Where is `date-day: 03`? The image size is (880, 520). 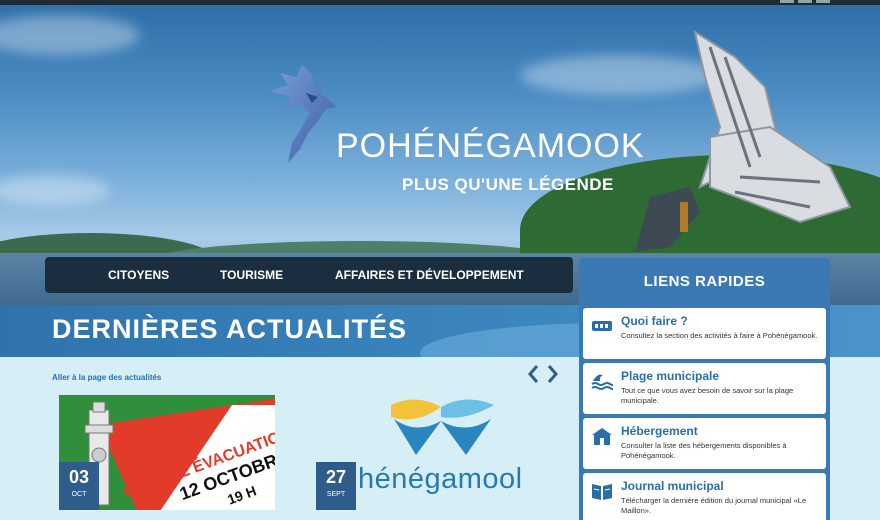
date-day: 03 is located at coordinates (79, 477).